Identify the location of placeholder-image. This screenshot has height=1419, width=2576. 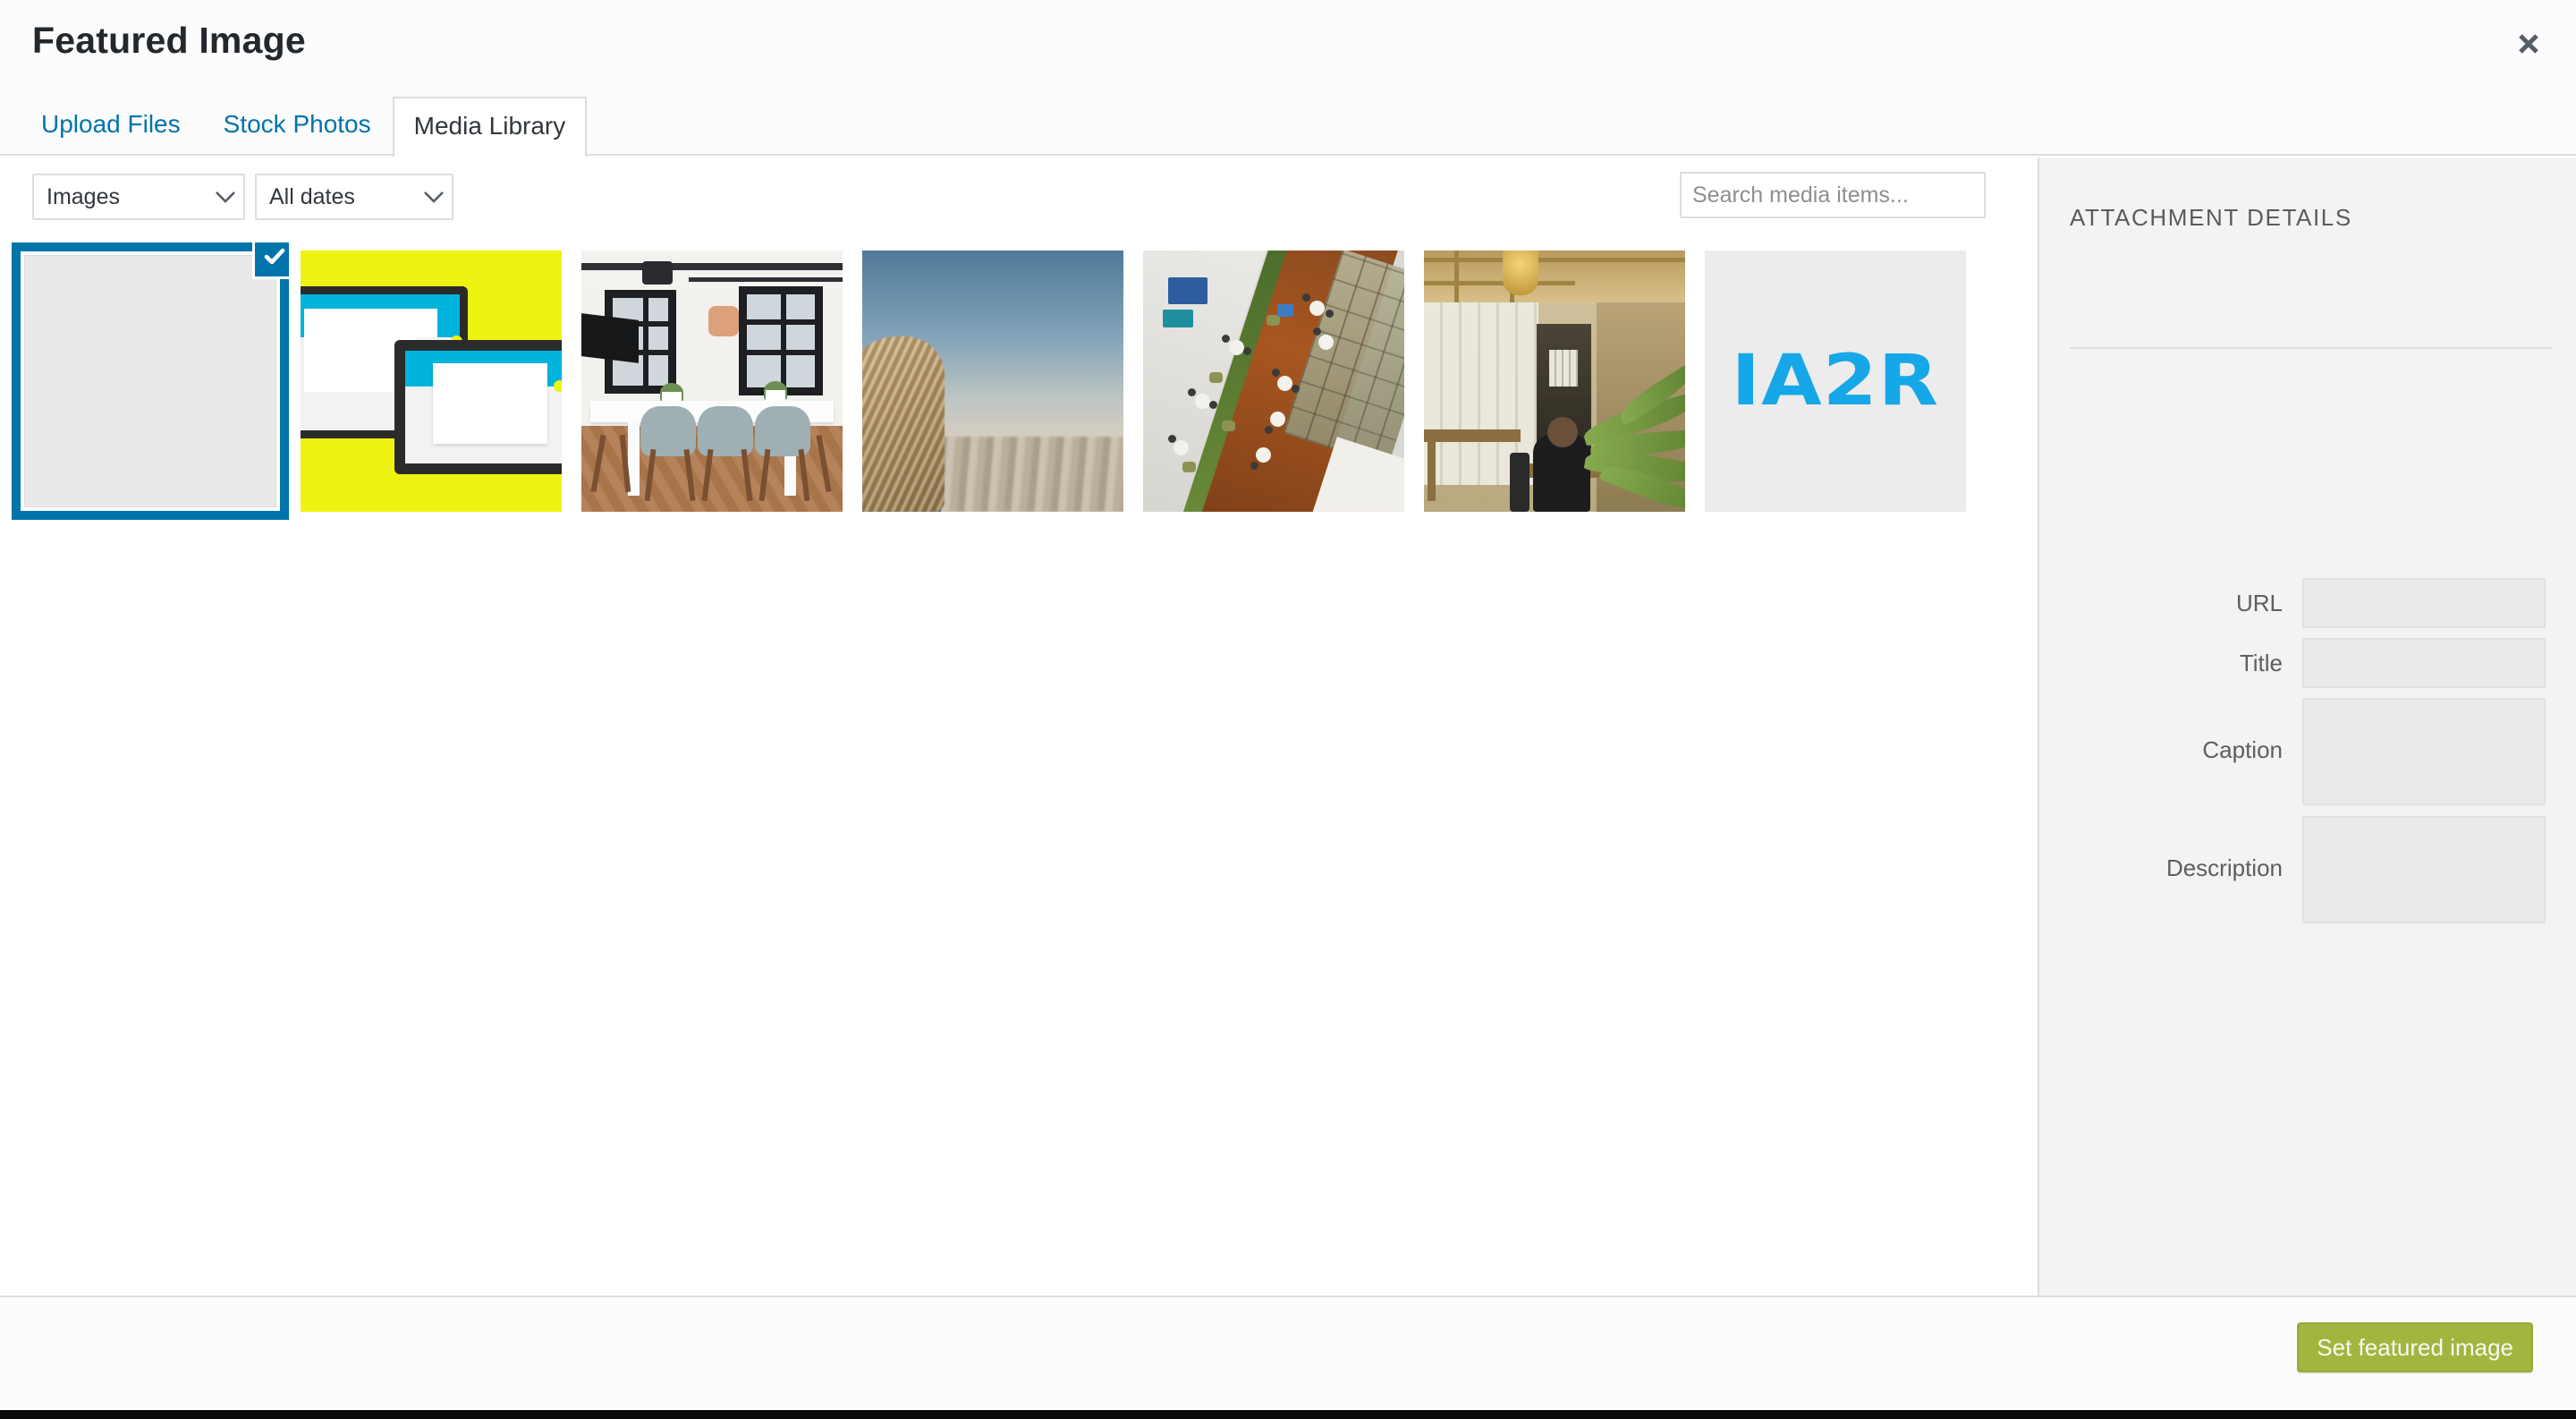
(150, 381).